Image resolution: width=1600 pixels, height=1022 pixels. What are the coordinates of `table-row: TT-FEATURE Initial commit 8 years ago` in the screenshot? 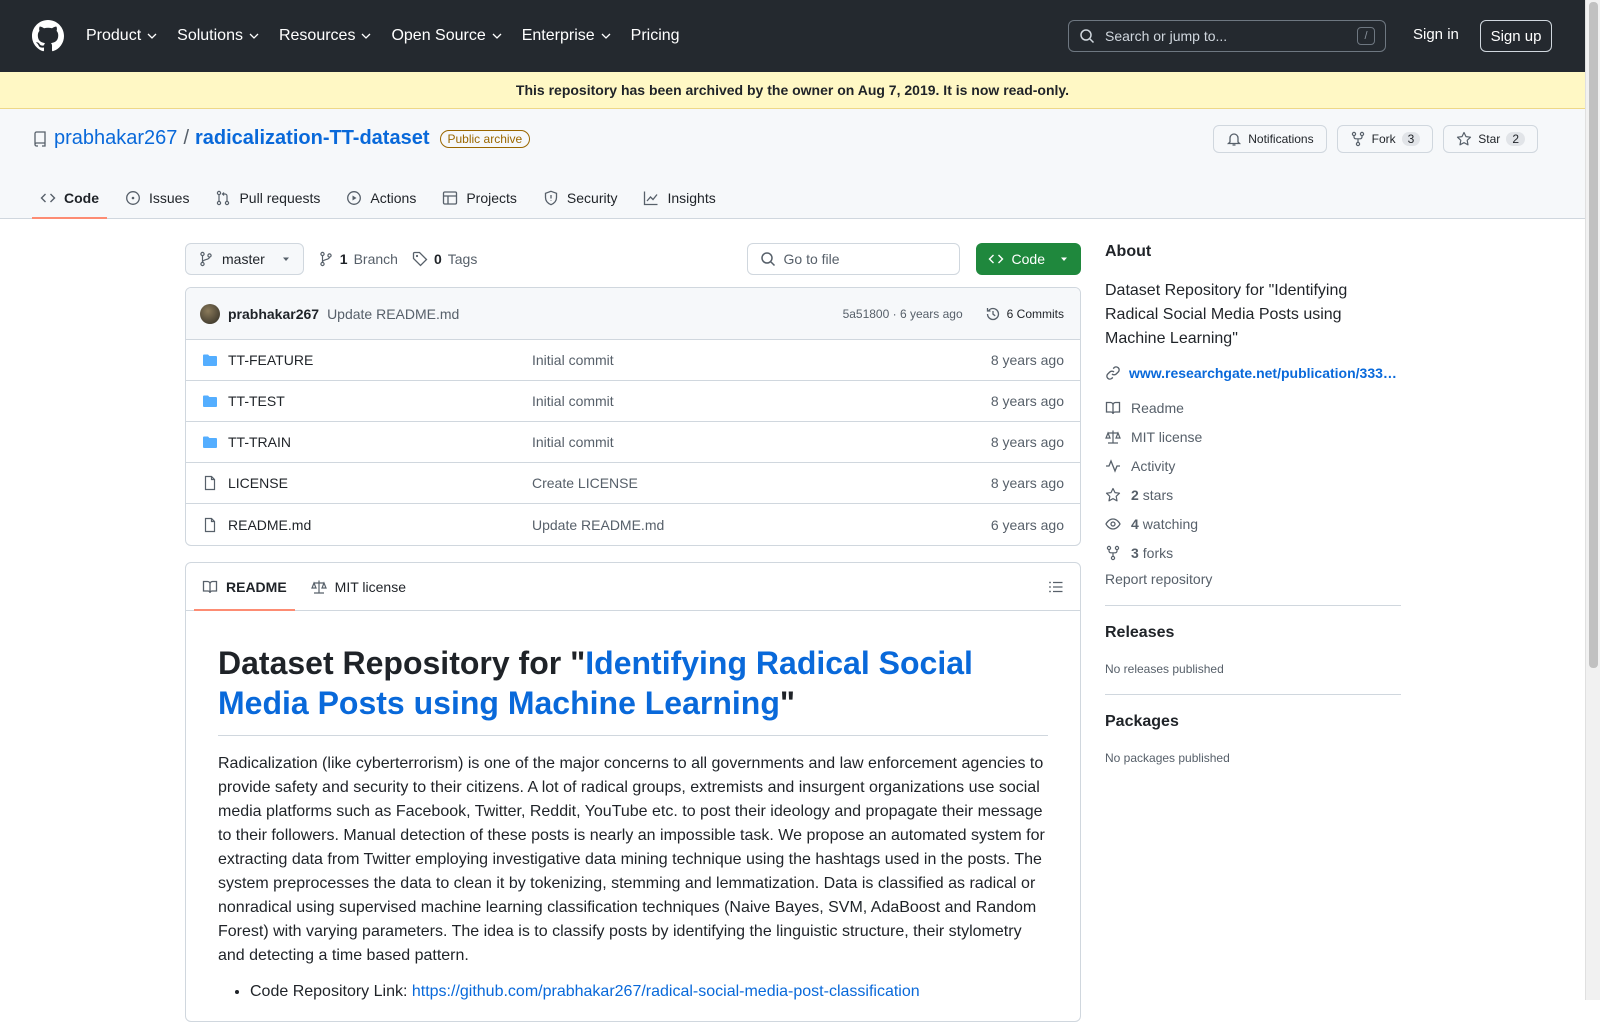 It's located at (633, 360).